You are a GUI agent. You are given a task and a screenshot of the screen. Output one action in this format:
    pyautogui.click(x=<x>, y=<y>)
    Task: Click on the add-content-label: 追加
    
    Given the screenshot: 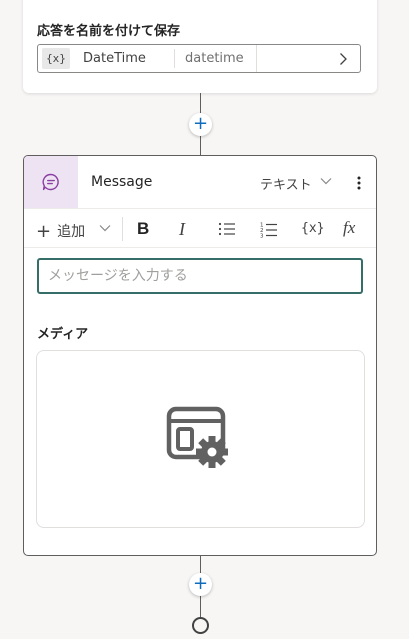 What is the action you would take?
    pyautogui.click(x=71, y=232)
    